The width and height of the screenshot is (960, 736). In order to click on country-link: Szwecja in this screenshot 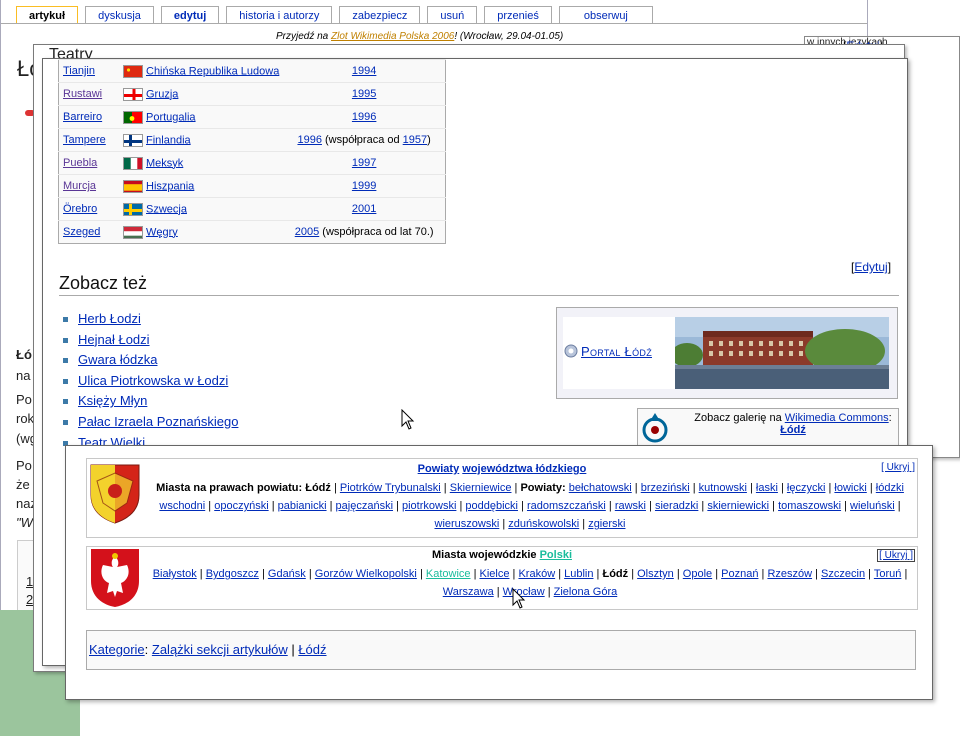, I will do `click(166, 209)`.